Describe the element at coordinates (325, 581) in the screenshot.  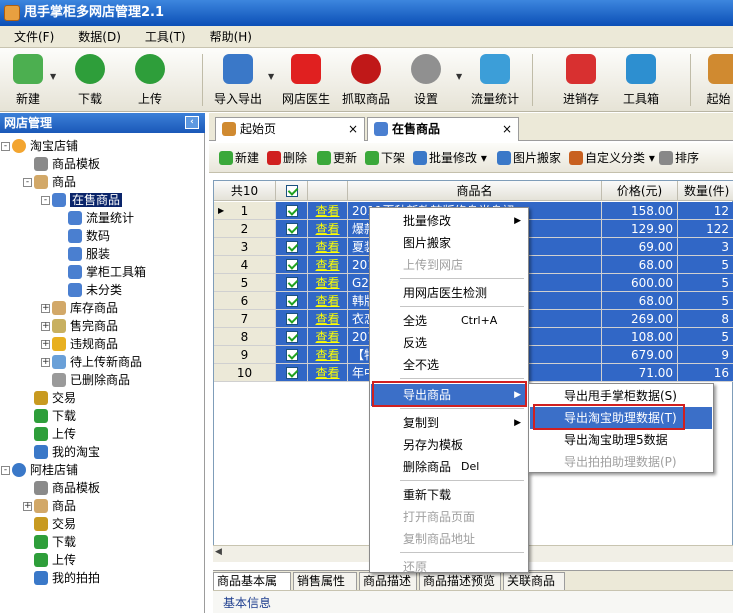
I see `tab-sale-props: 销售属性` at that location.